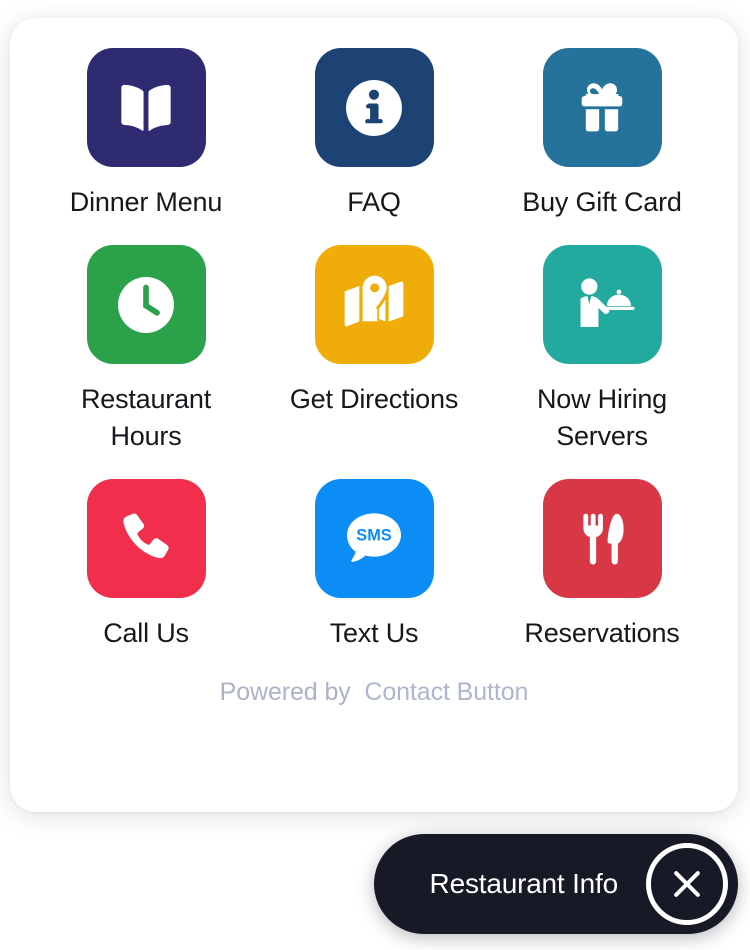 Image resolution: width=750 pixels, height=950 pixels. Describe the element at coordinates (607, 302) in the screenshot. I see `waiter-tray-icon` at that location.